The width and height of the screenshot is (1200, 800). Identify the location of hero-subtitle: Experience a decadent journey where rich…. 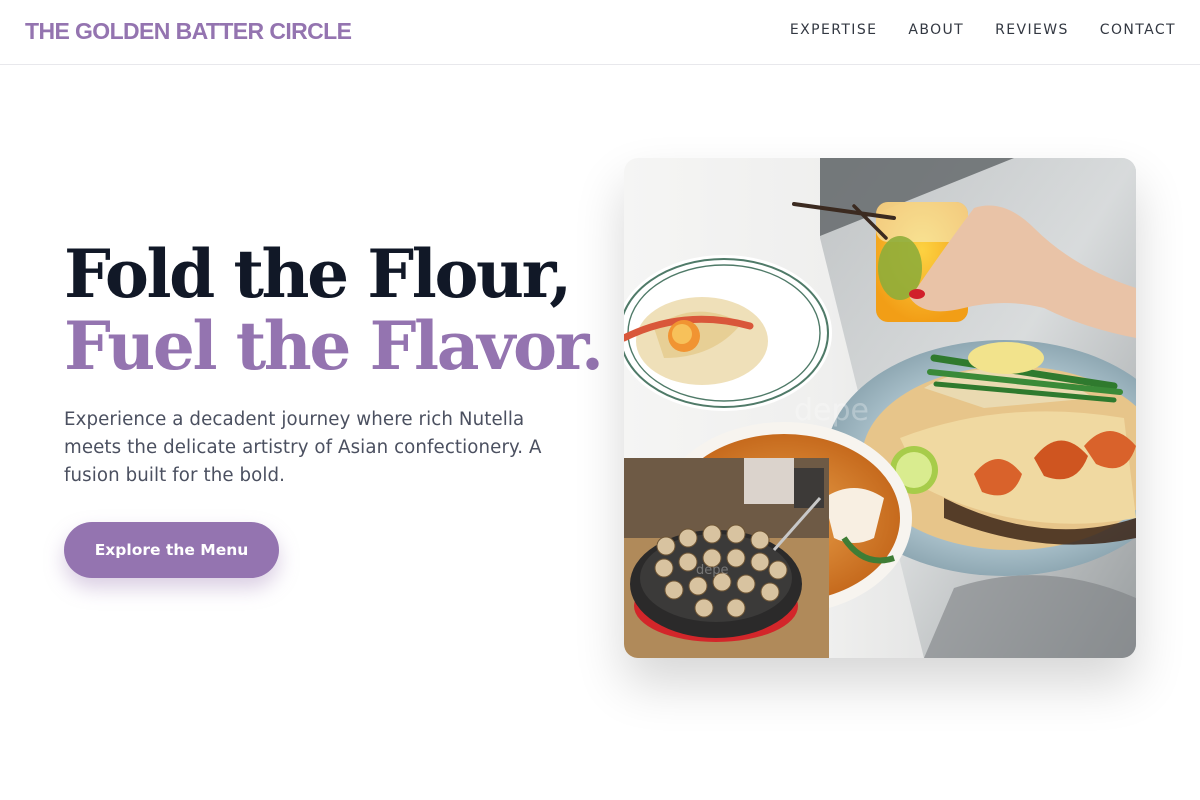
(303, 447).